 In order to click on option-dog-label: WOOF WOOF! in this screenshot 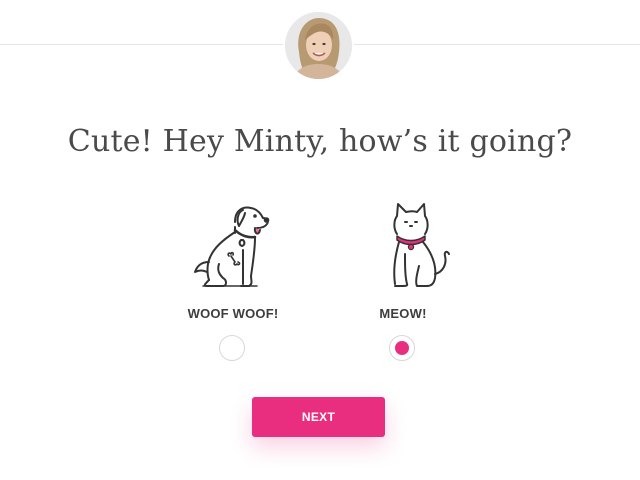, I will do `click(233, 313)`.